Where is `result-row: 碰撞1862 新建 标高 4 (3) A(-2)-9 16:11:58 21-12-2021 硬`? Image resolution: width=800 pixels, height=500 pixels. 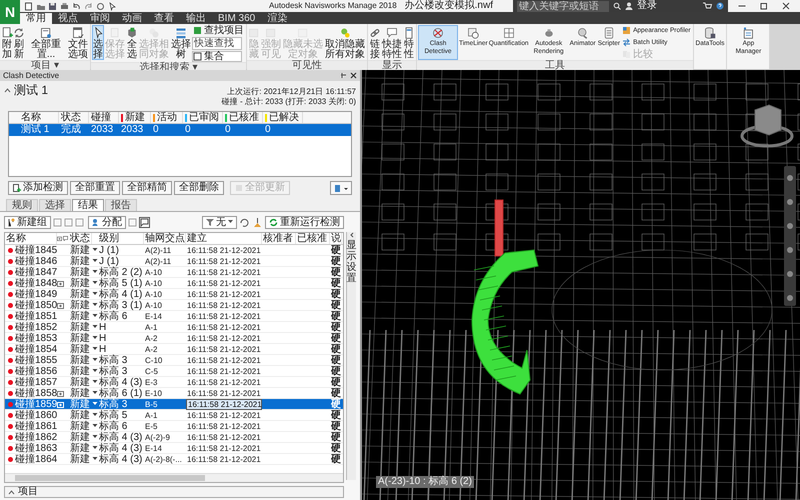 result-row: 碰撞1862 新建 标高 4 (3) A(-2)-9 16:11:58 21-12-2021 硬 is located at coordinates (174, 437).